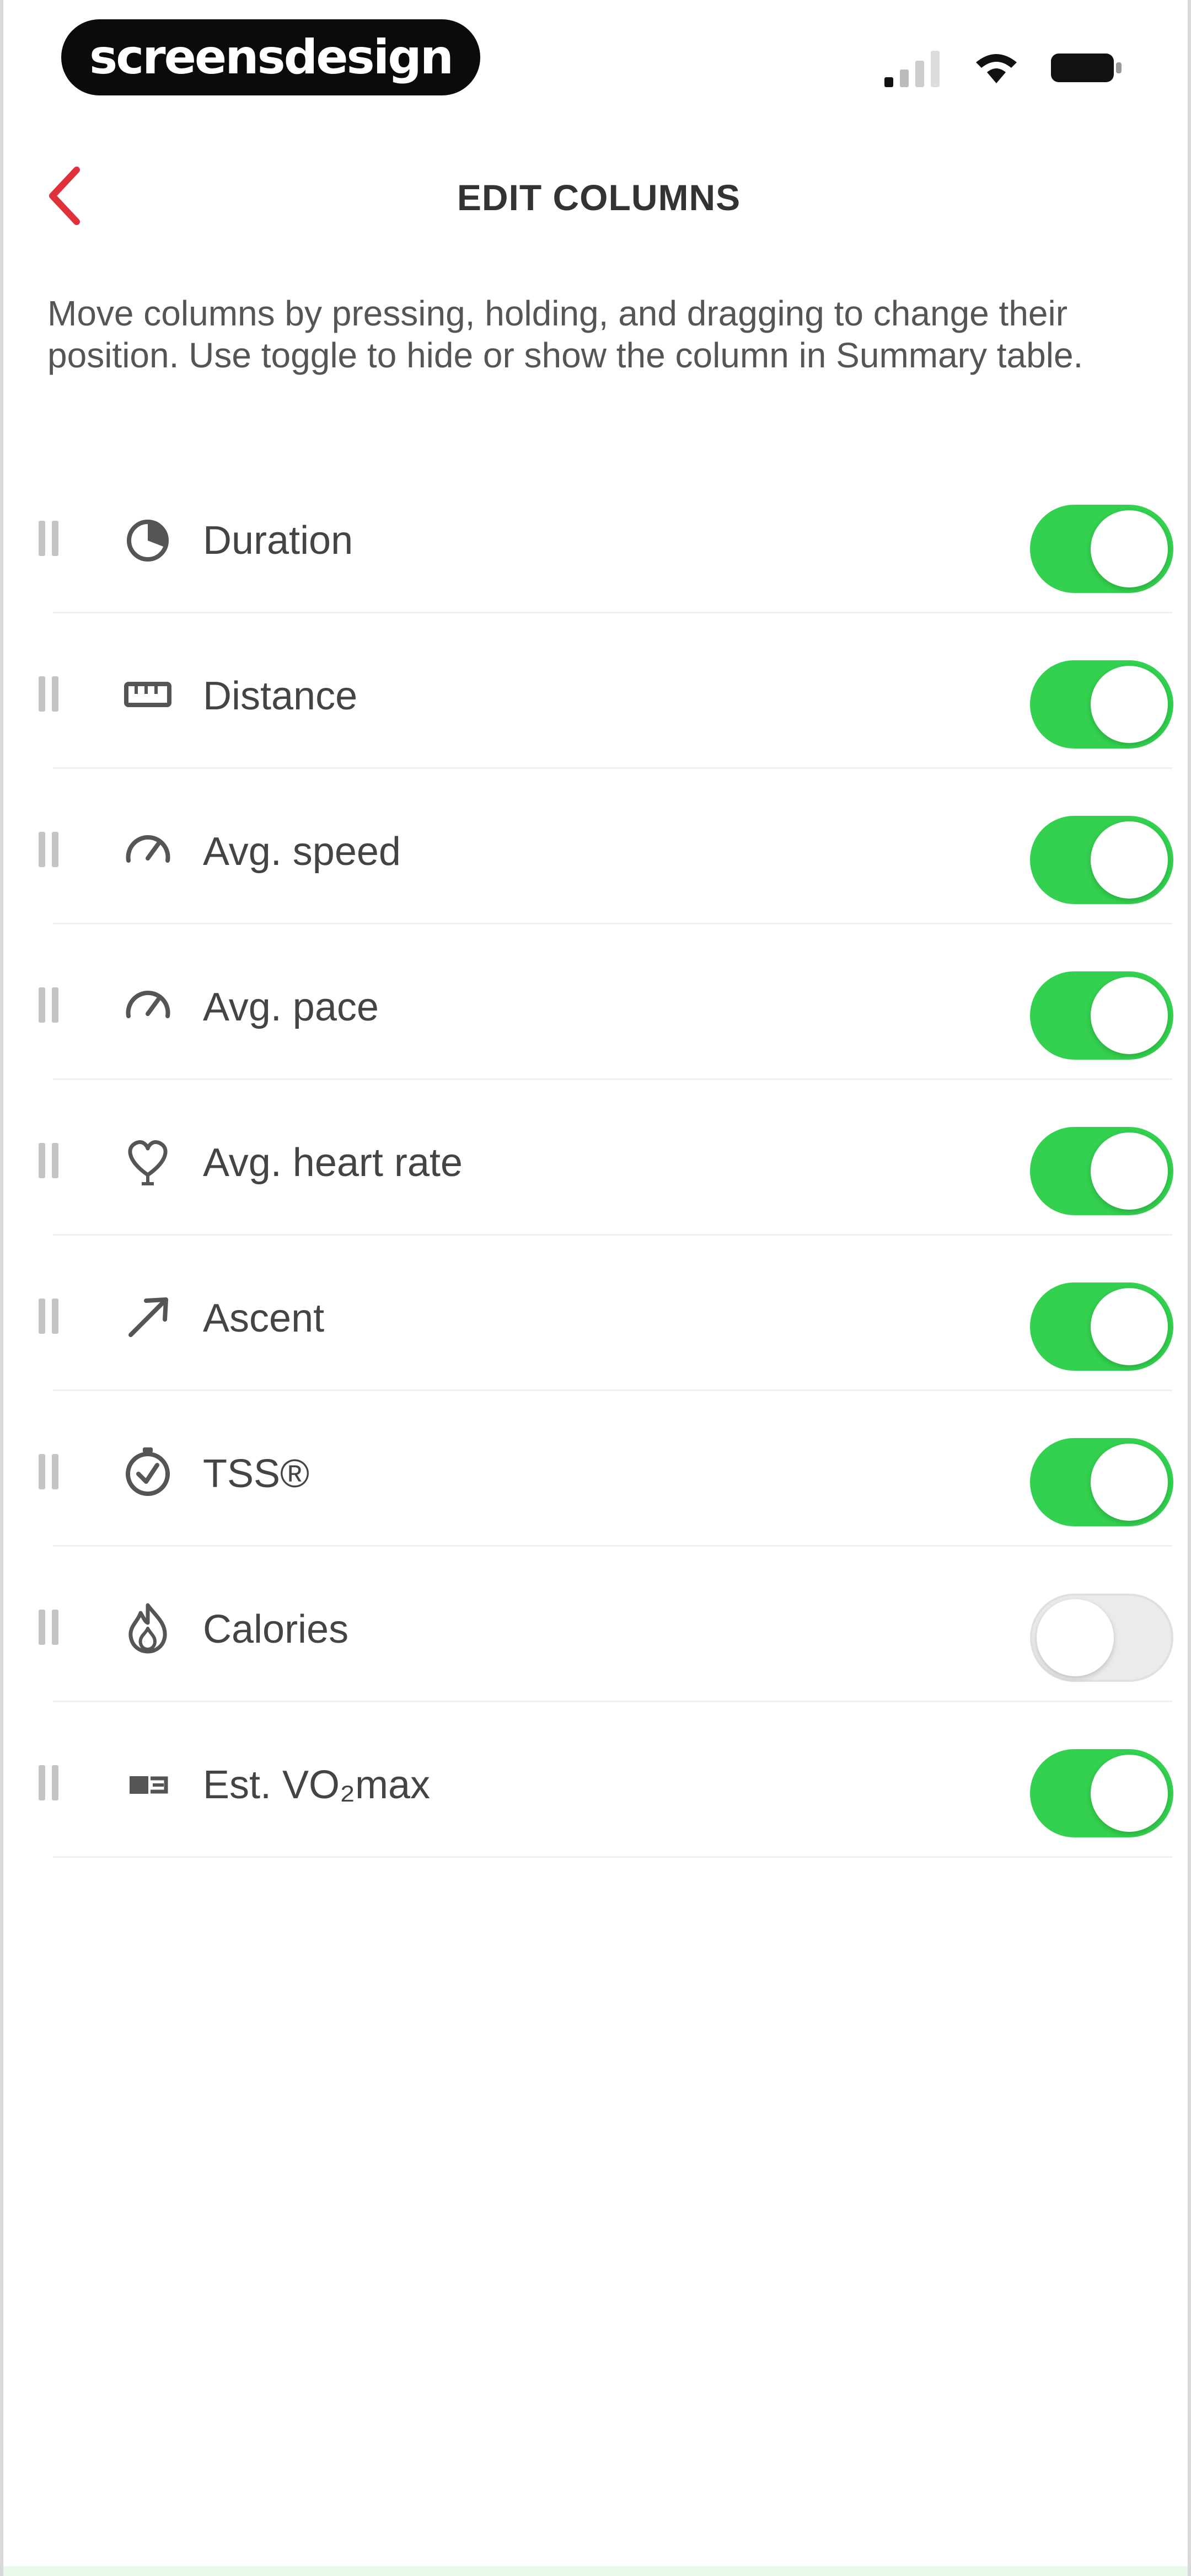  Describe the element at coordinates (597, 691) in the screenshot. I see `column-row-distance: Distance` at that location.